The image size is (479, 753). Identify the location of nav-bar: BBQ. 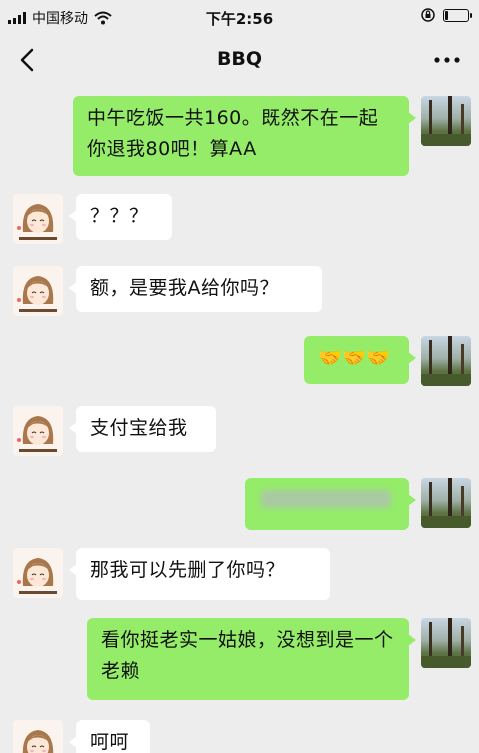
(239, 60).